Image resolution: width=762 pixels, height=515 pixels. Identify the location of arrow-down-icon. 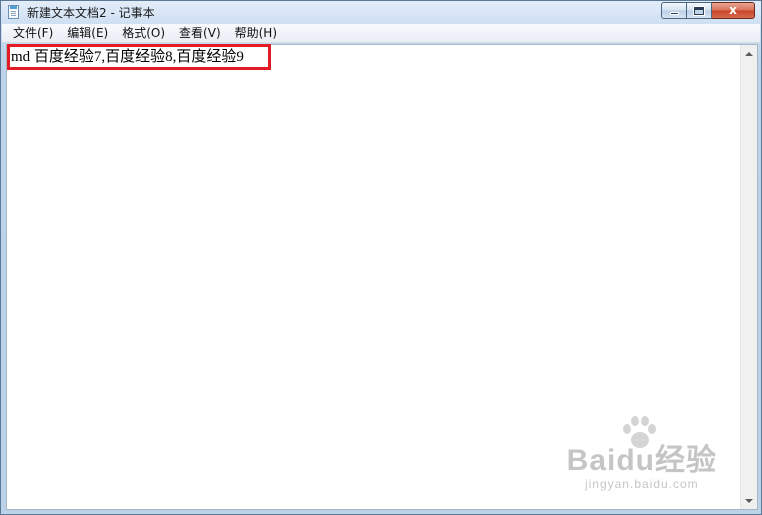
(749, 500).